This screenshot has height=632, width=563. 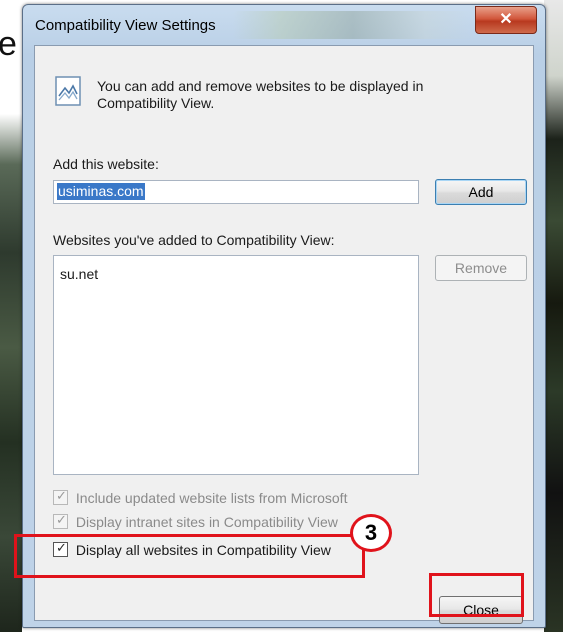 I want to click on step-number-badge: 3, so click(x=371, y=533).